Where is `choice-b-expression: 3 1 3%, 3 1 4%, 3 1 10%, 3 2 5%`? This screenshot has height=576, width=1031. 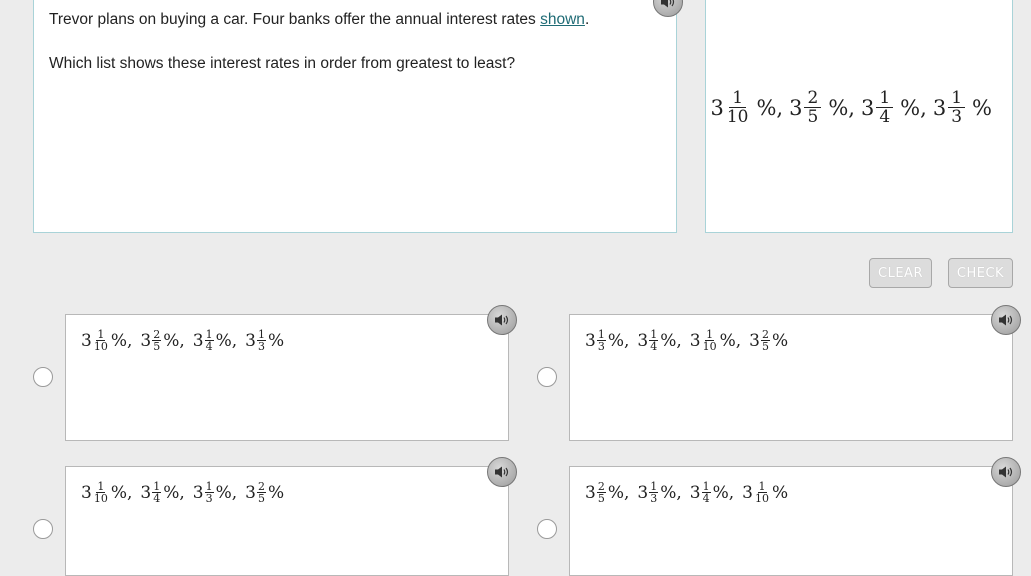 choice-b-expression: 3 1 3%, 3 1 4%, 3 1 10%, 3 2 5% is located at coordinates (690, 340).